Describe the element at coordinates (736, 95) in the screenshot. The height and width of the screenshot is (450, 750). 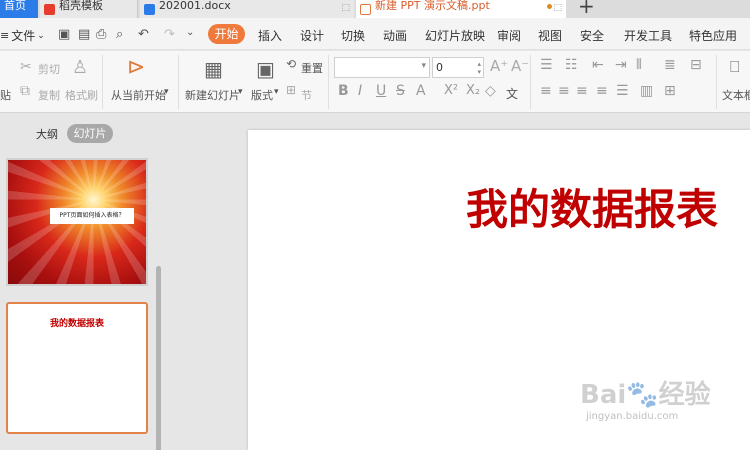
I see `textbox-button: 文本框` at that location.